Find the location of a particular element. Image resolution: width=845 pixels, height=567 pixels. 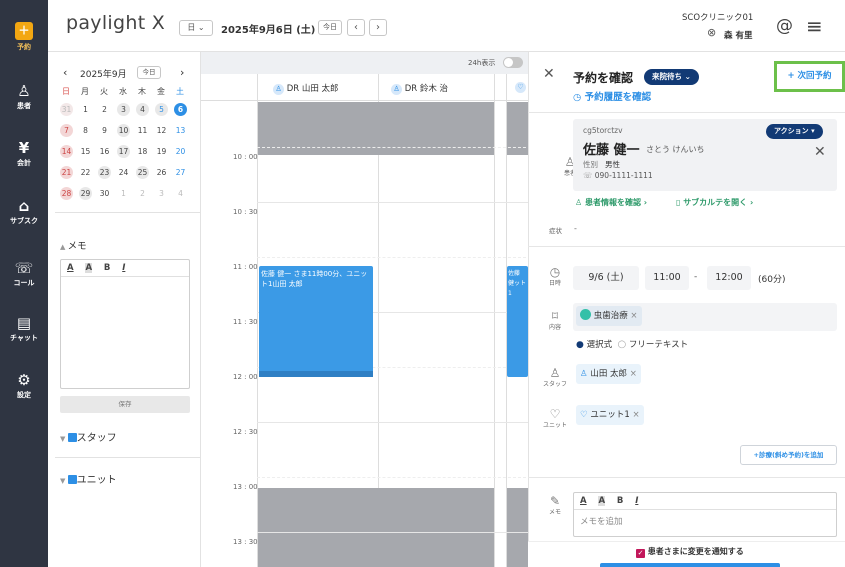

notify-checkbox: ✓ 患者さまに変更を通知する is located at coordinates (690, 552).